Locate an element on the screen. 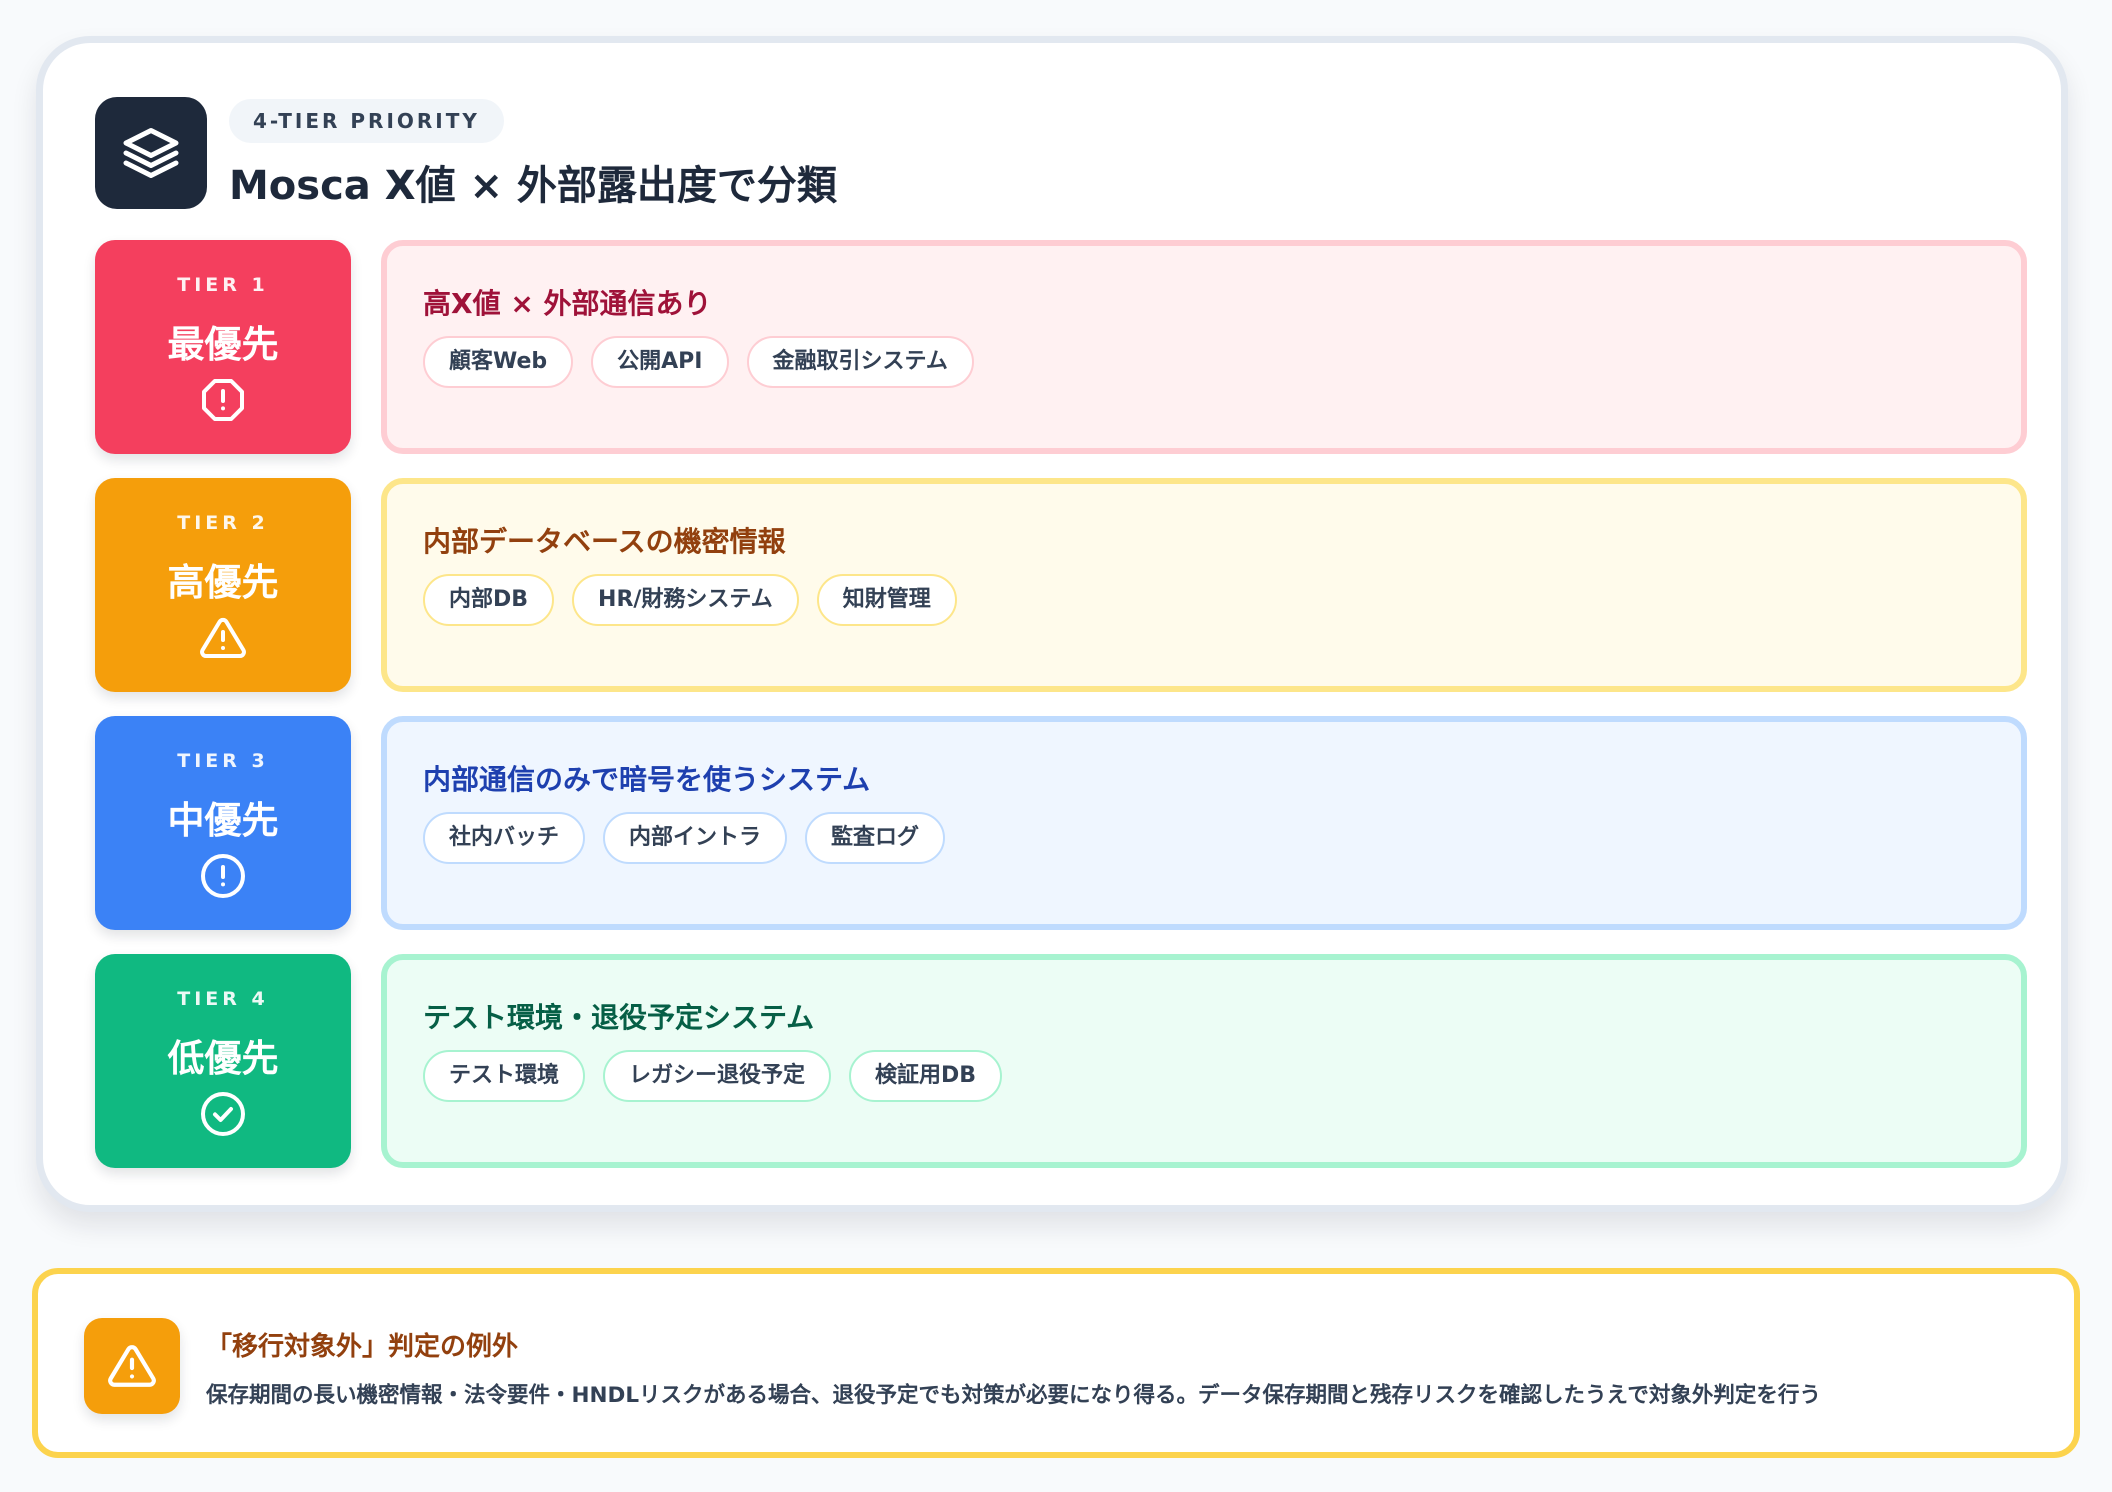 This screenshot has width=2112, height=1492. tier-priority: 最優先 is located at coordinates (223, 344).